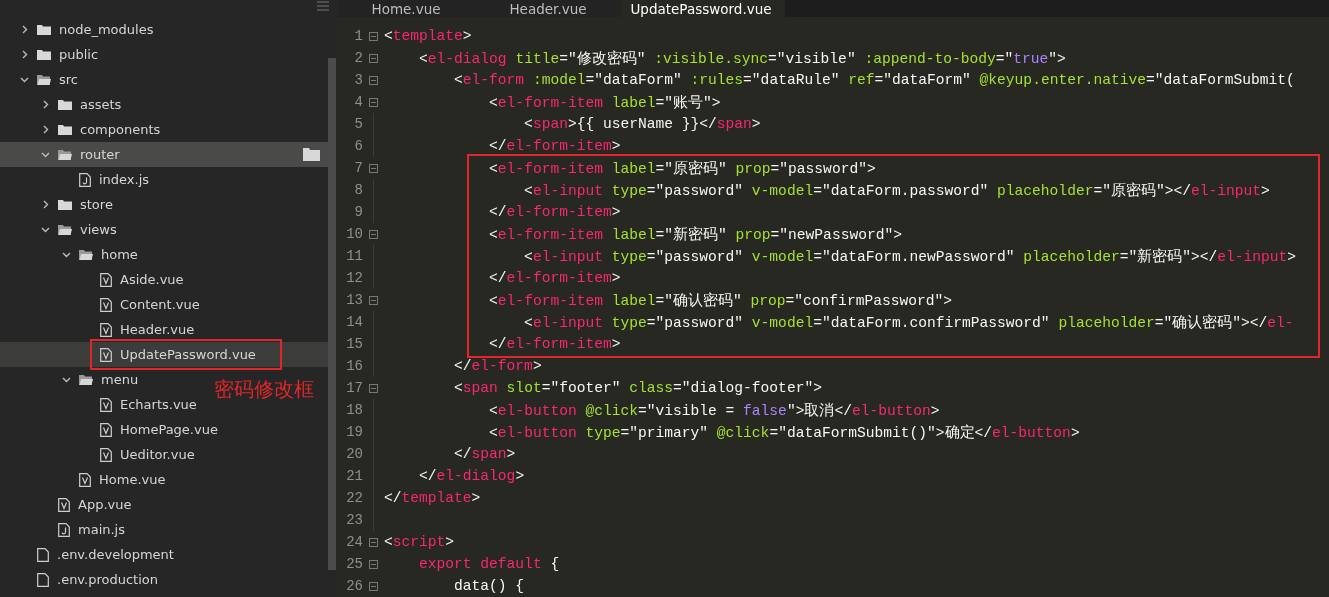 The image size is (1329, 597). I want to click on tree-item: components, so click(80, 129).